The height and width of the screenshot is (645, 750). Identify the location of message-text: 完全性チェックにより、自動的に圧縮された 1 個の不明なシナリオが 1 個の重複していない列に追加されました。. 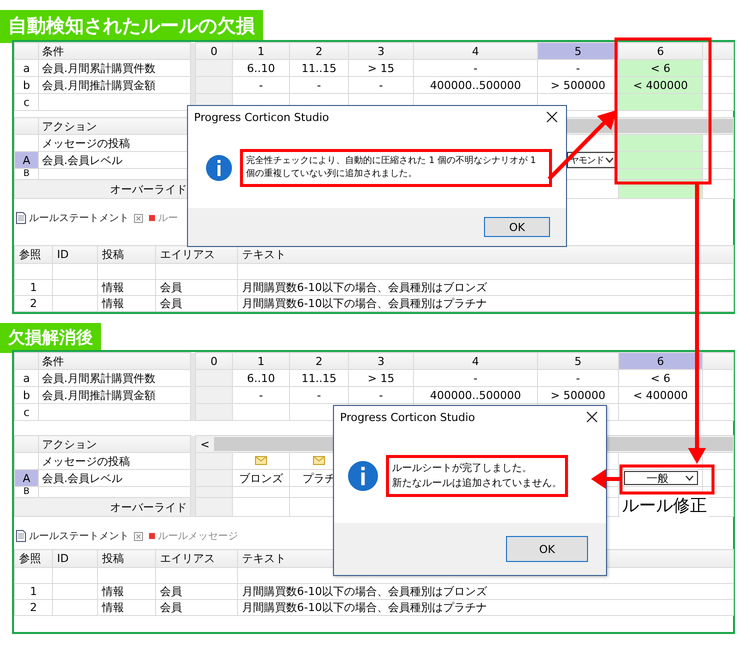
(392, 168).